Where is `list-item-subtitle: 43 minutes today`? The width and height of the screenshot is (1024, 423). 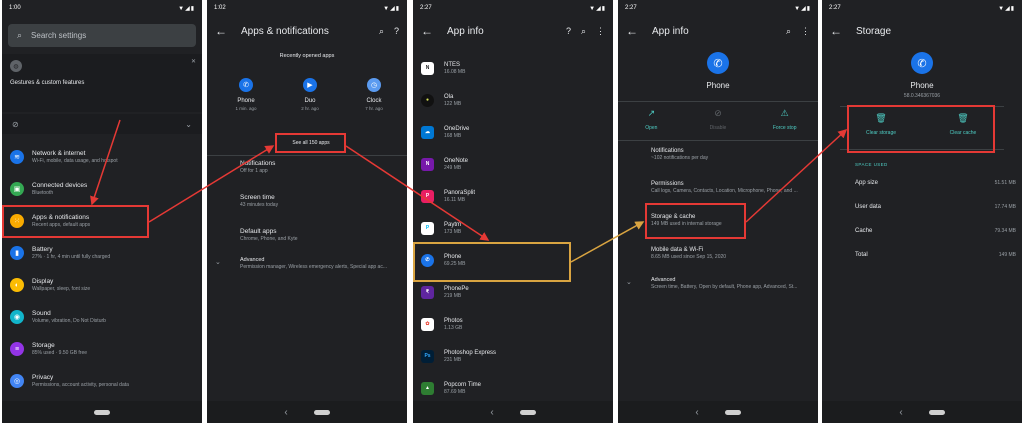 list-item-subtitle: 43 minutes today is located at coordinates (259, 205).